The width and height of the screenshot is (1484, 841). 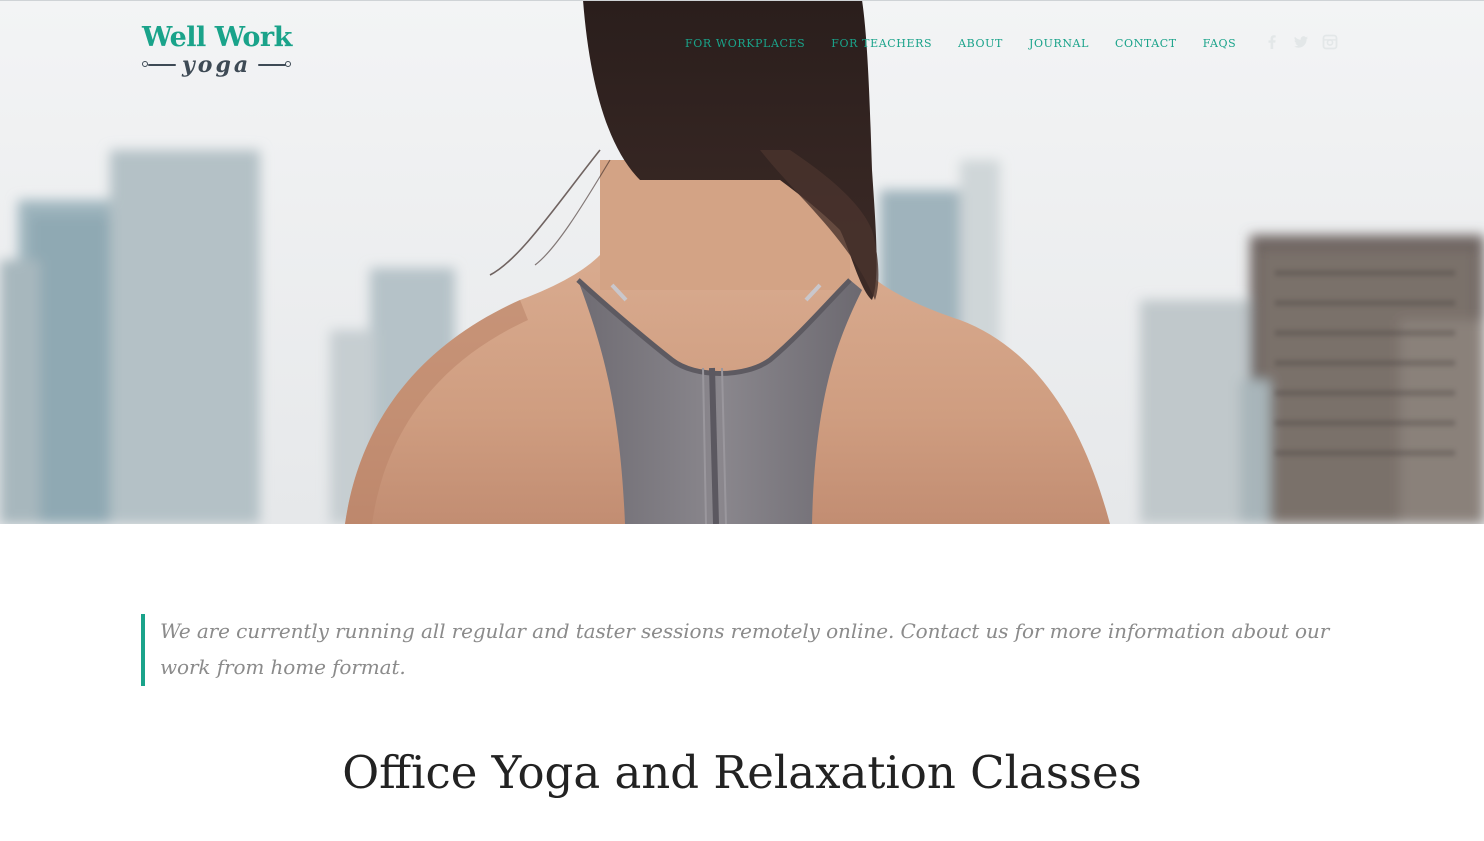 I want to click on instagram-icon, so click(x=1330, y=42).